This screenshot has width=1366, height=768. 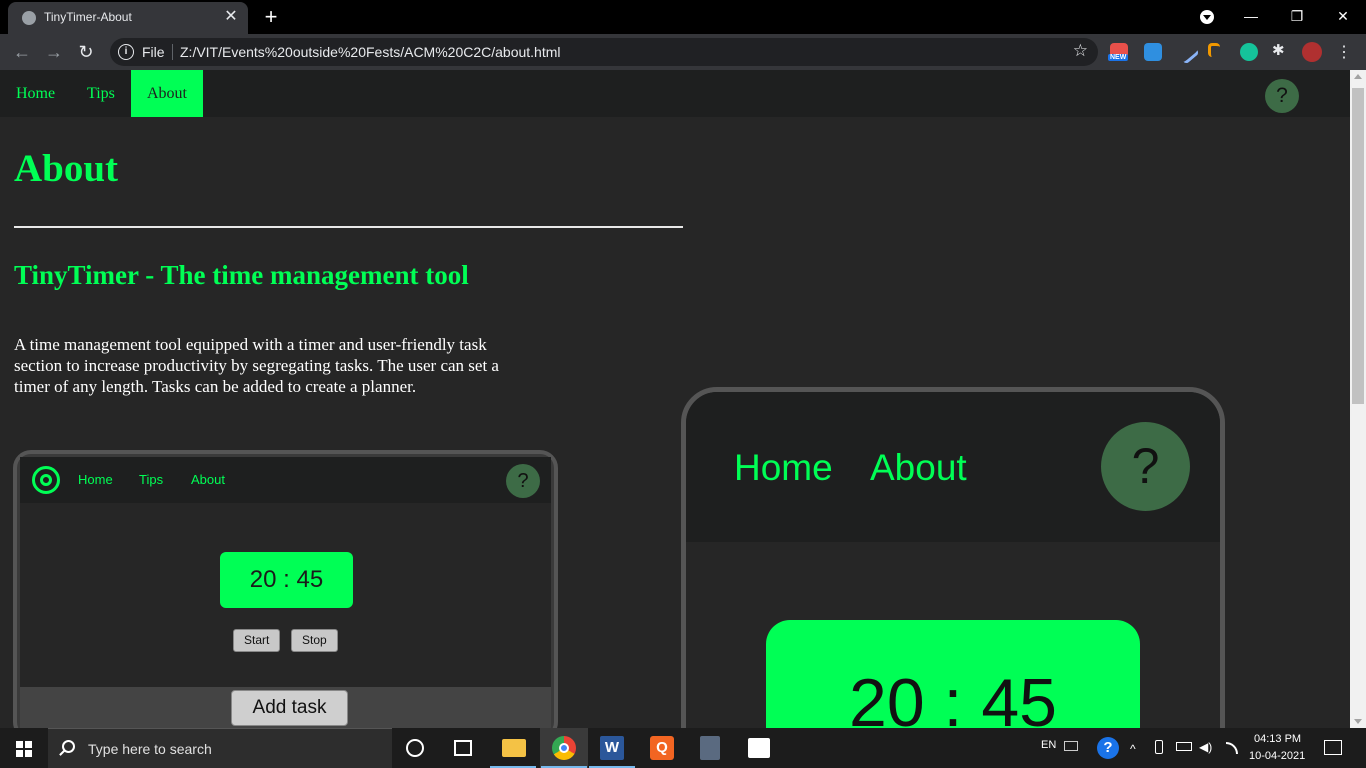 What do you see at coordinates (150, 749) in the screenshot?
I see `search-placeholder: Type here to search` at bounding box center [150, 749].